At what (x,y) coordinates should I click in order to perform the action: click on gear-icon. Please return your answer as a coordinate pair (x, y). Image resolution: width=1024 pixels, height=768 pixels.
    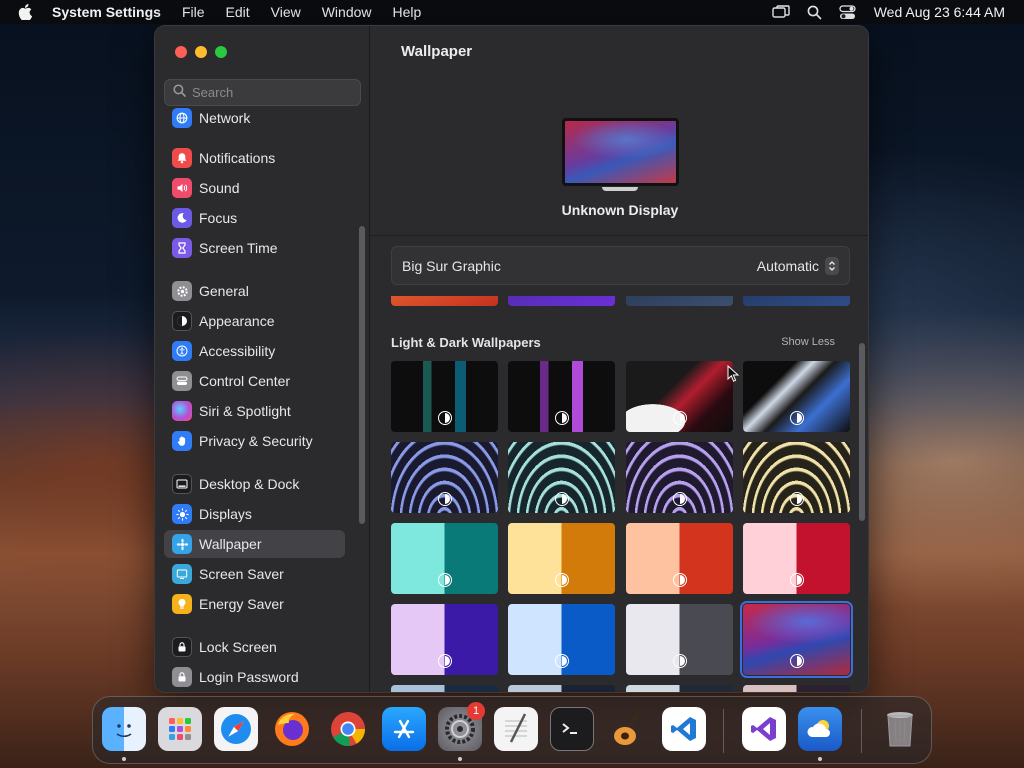
    Looking at the image, I should click on (182, 291).